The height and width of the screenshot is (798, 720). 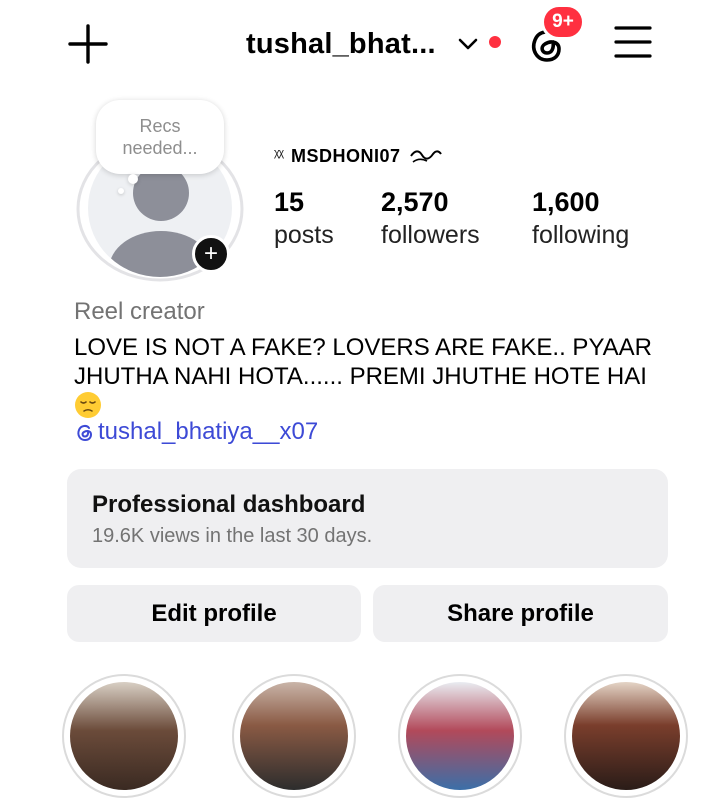 What do you see at coordinates (289, 202) in the screenshot?
I see `posts-count: 15` at bounding box center [289, 202].